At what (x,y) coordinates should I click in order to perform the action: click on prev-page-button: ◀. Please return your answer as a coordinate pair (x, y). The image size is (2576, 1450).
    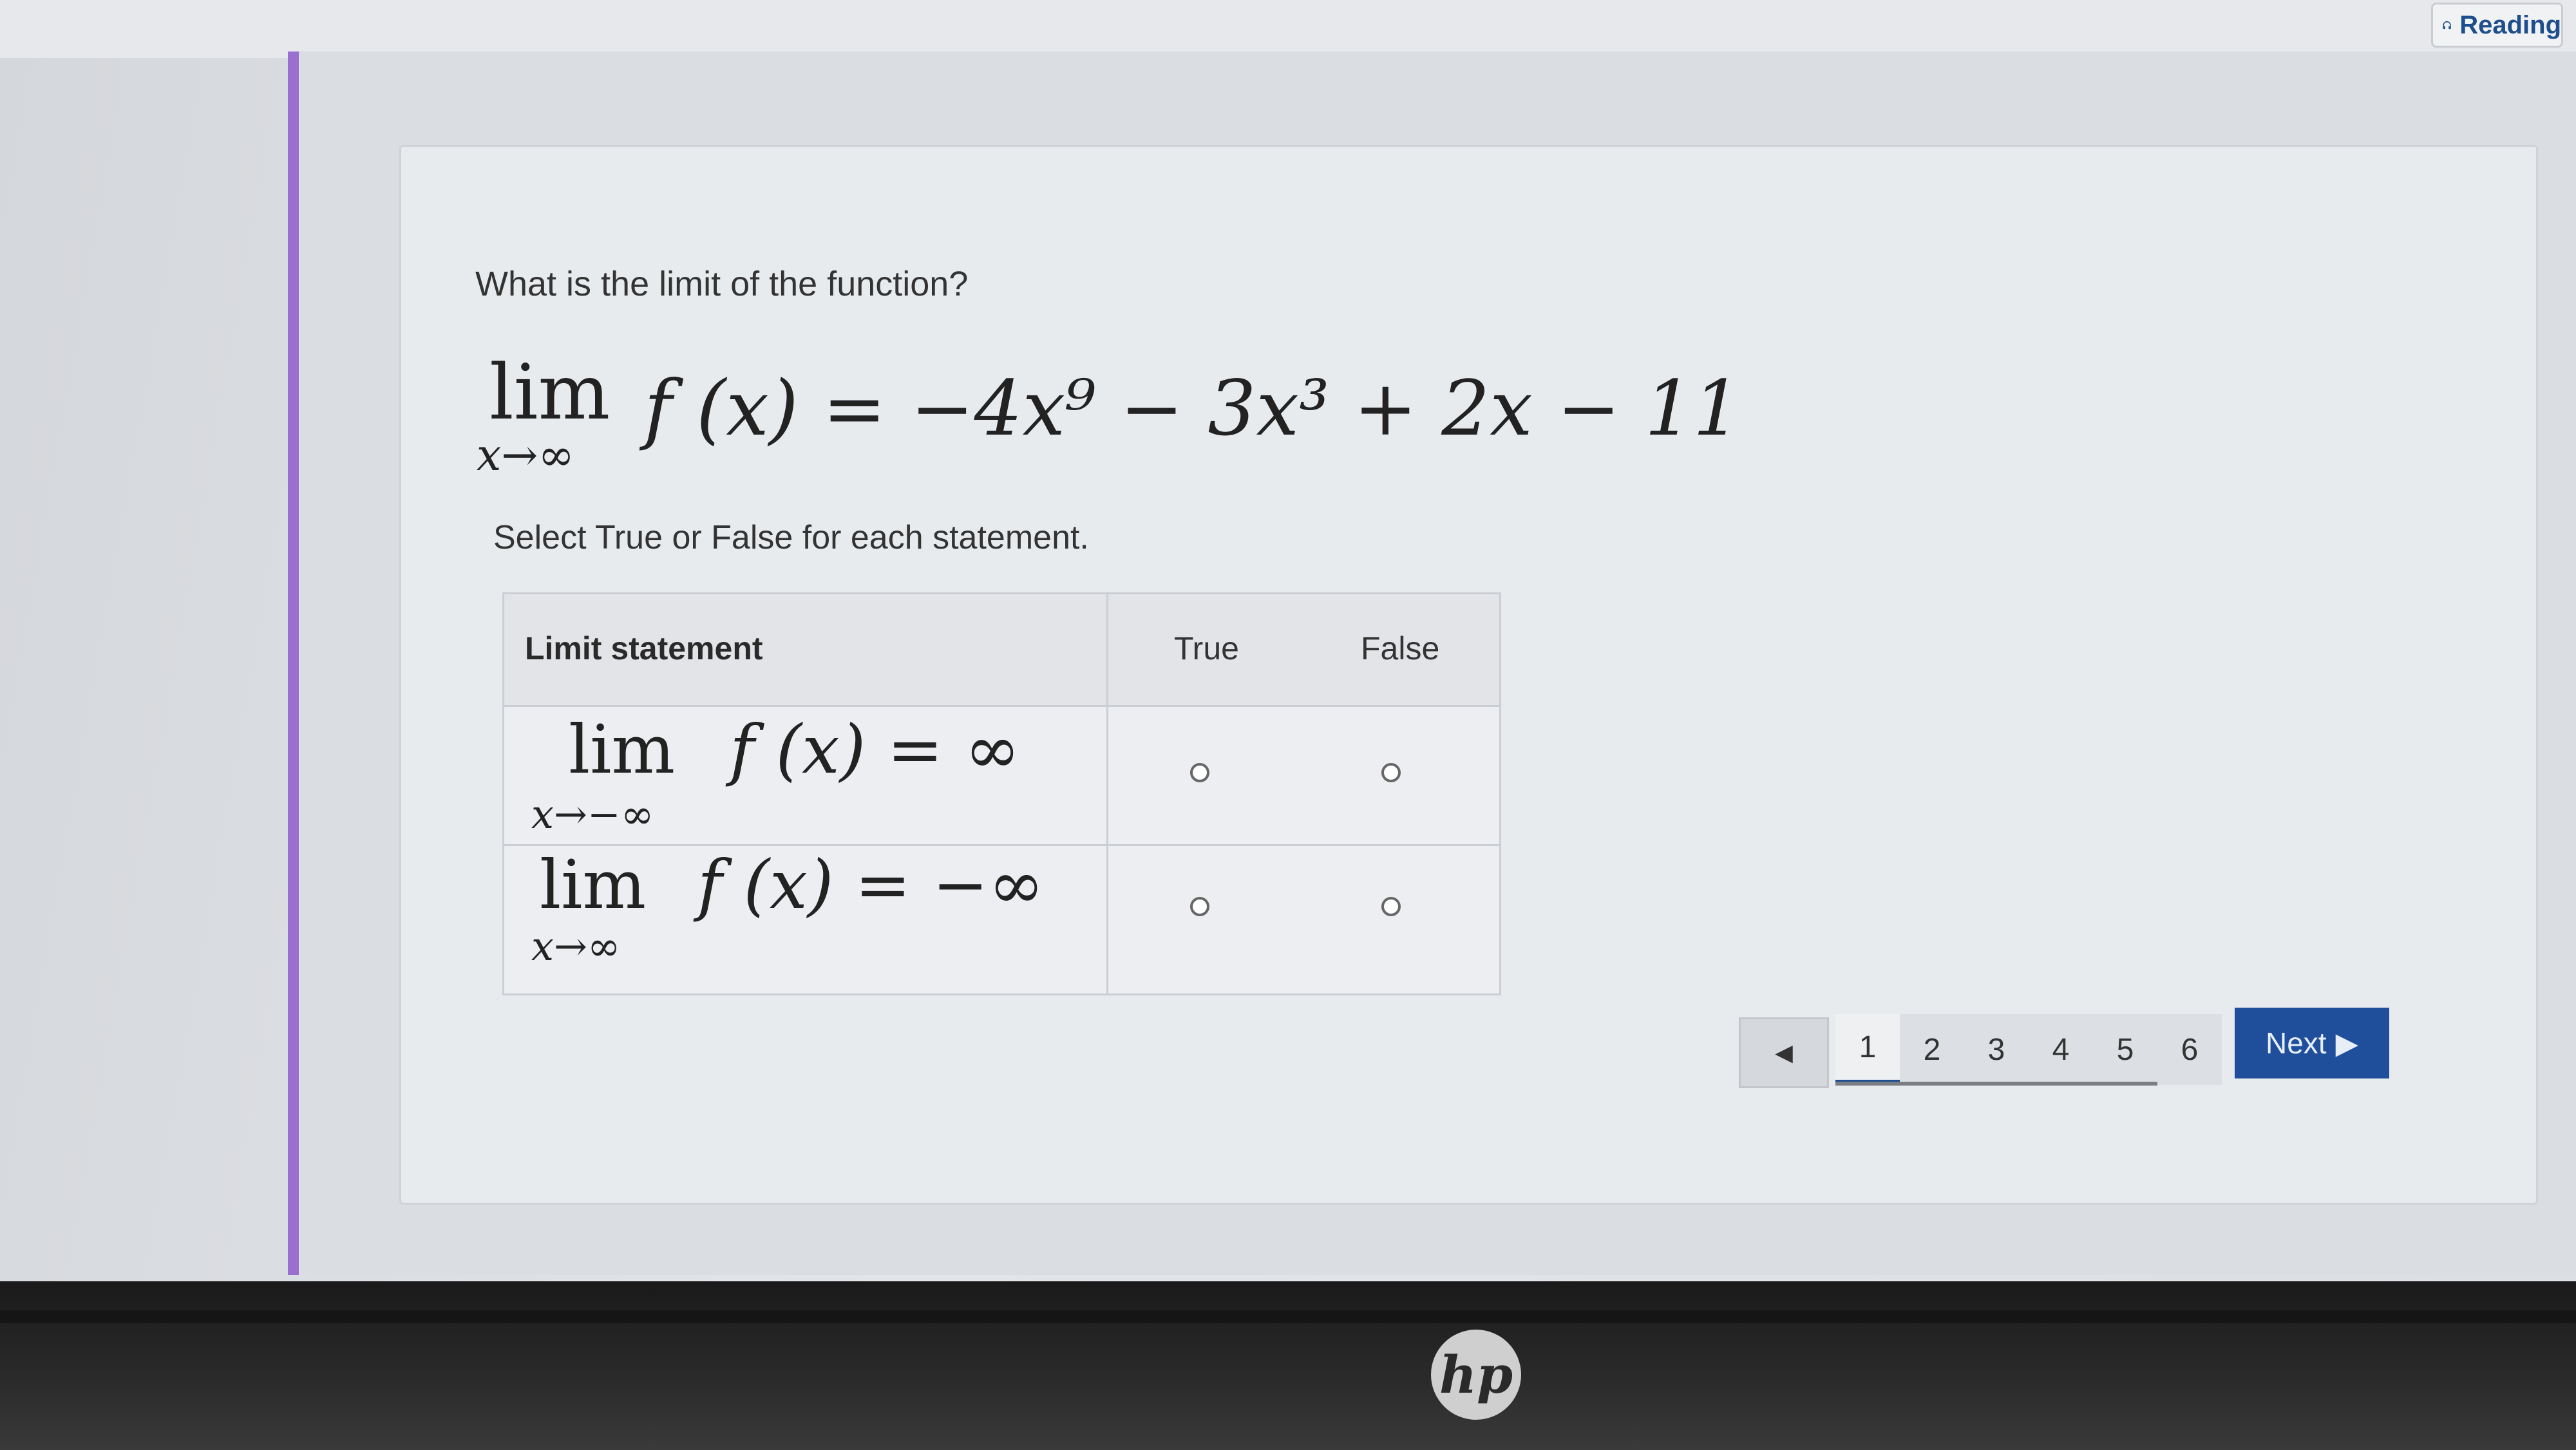
    Looking at the image, I should click on (1784, 1052).